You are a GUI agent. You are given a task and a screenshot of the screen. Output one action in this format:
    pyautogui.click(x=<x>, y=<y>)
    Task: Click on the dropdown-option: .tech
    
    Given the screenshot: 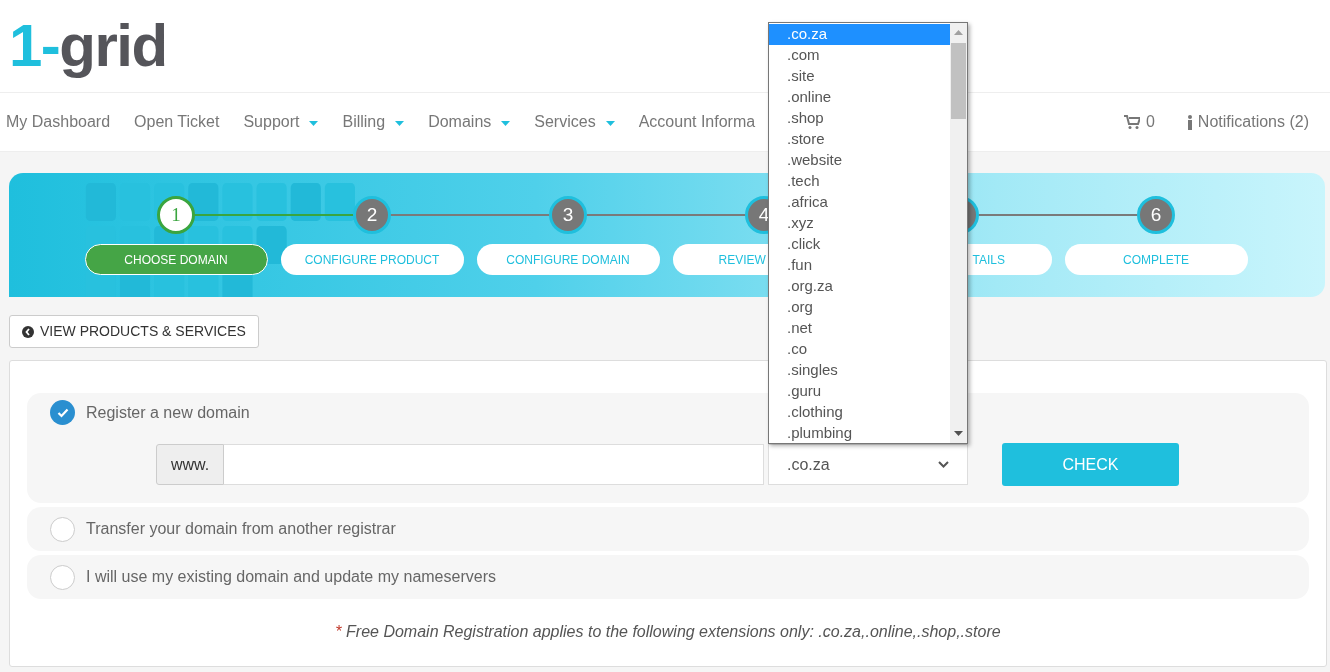 What is the action you would take?
    pyautogui.click(x=859, y=181)
    